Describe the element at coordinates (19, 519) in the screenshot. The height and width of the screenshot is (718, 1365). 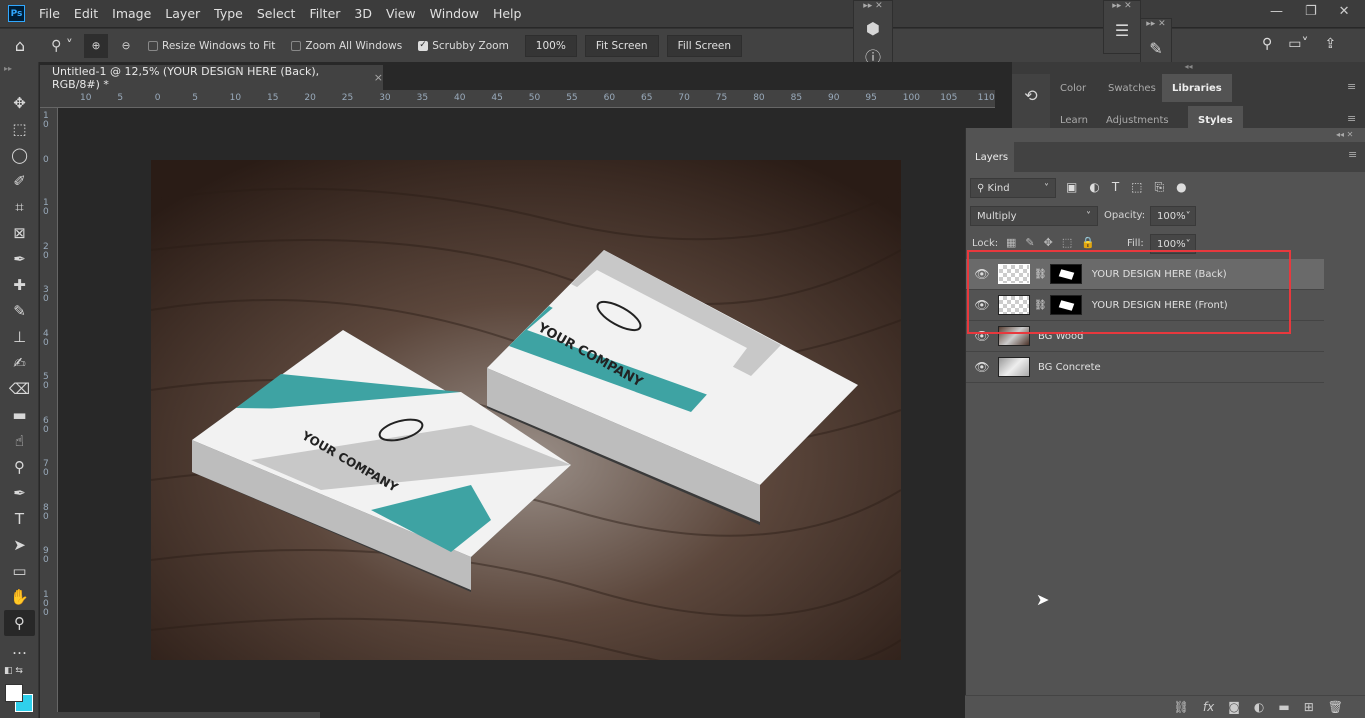
I see `type-icon: T` at that location.